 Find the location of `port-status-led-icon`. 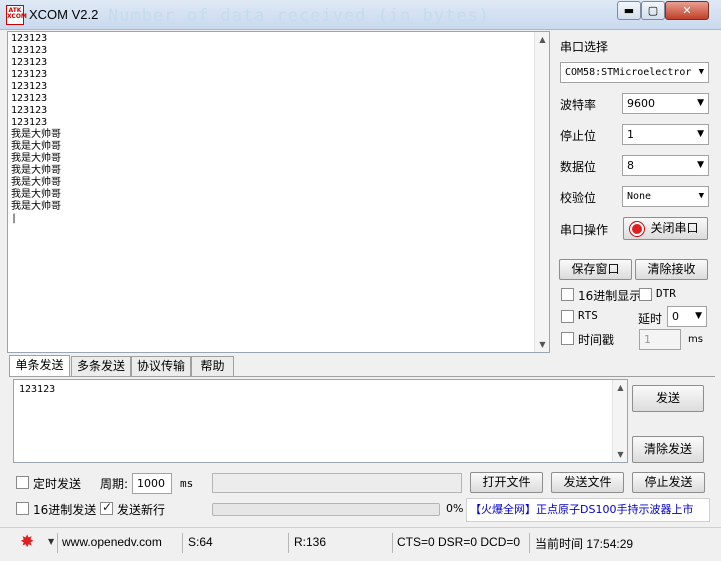

port-status-led-icon is located at coordinates (637, 229).